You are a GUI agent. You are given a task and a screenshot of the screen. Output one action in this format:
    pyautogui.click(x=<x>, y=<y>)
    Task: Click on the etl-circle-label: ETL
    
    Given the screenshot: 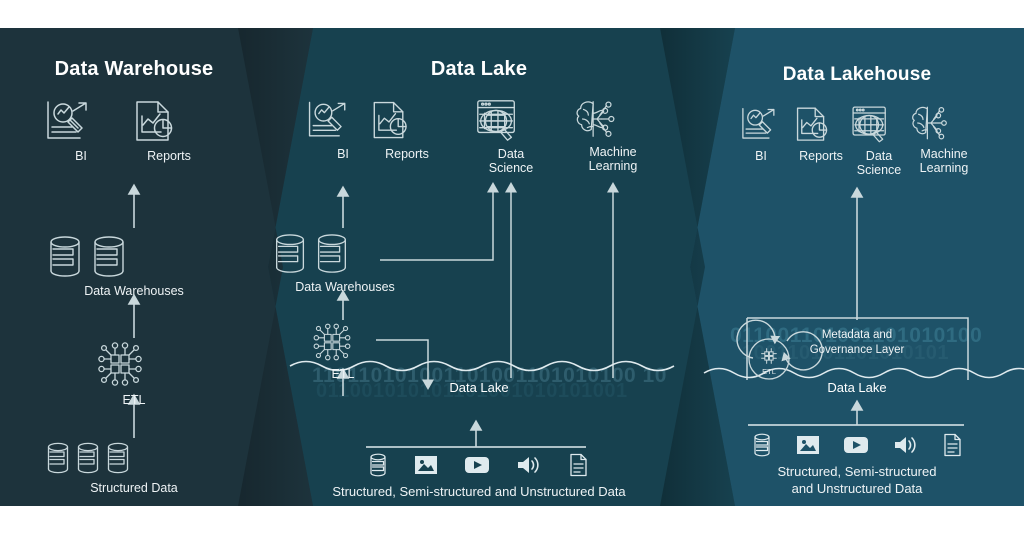 What is the action you would take?
    pyautogui.click(x=769, y=371)
    